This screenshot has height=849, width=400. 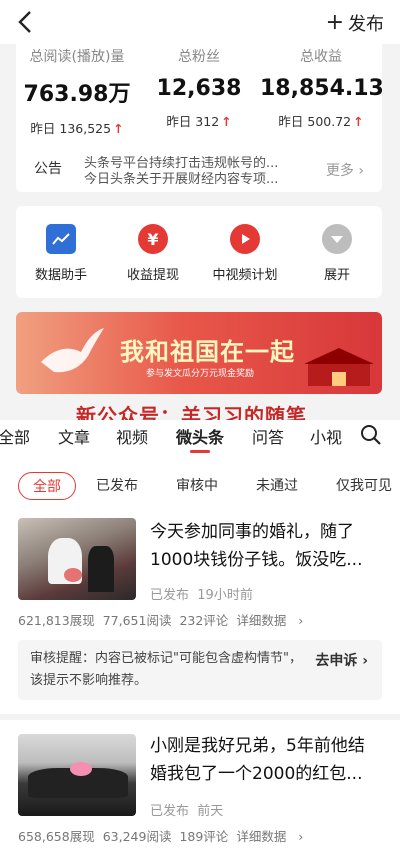 I want to click on stat-total-fans: 总粉丝 12,638 昨日 312 ↑, so click(x=199, y=87).